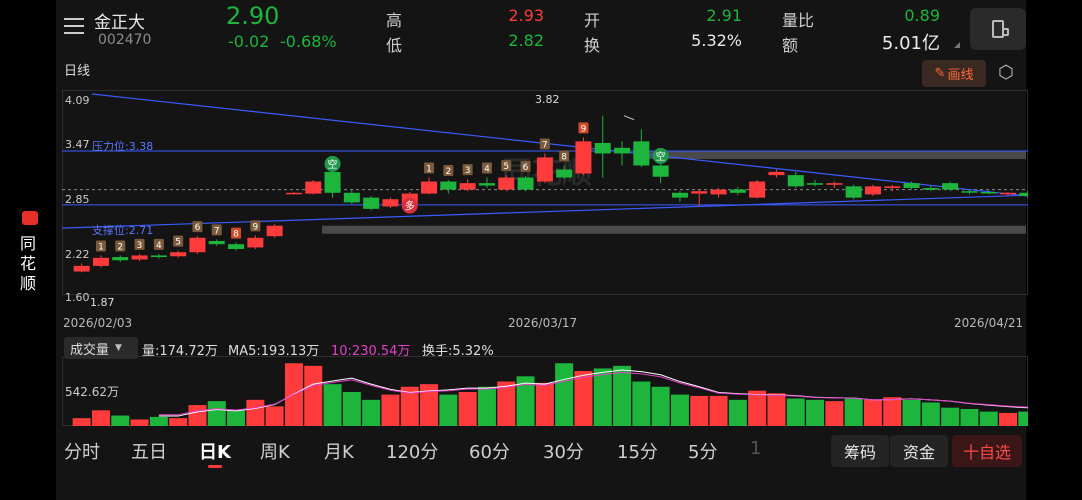  What do you see at coordinates (75, 26) in the screenshot?
I see `menu-icon` at bounding box center [75, 26].